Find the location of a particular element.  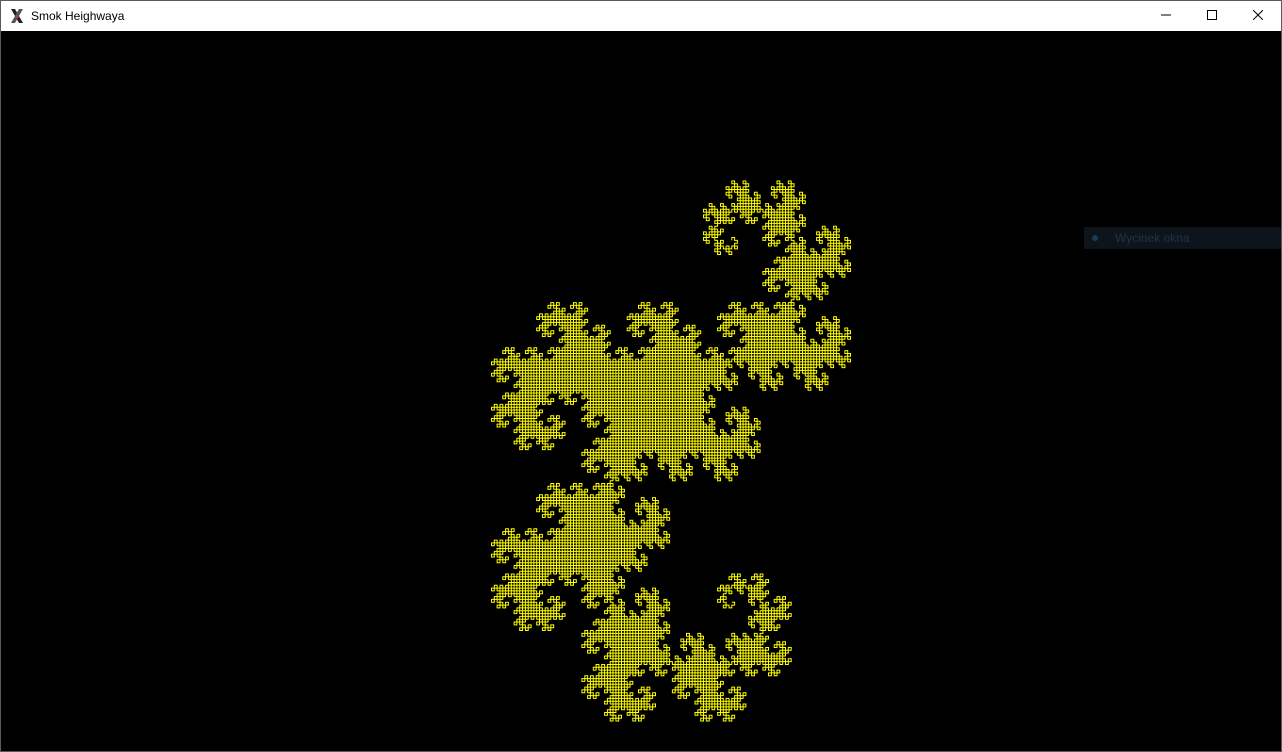

overlay-label: Wycinek okna is located at coordinates (1152, 238).